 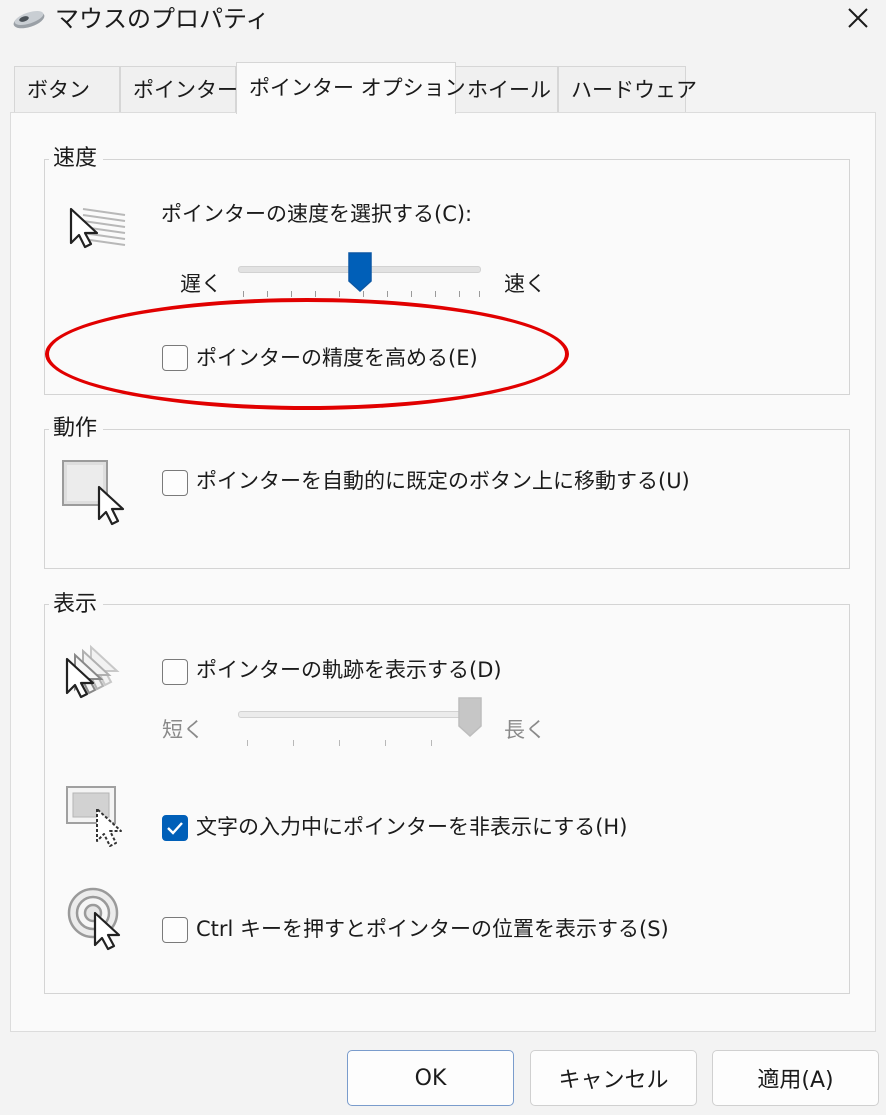 What do you see at coordinates (76, 159) in the screenshot?
I see `speed-group-title: 速度` at bounding box center [76, 159].